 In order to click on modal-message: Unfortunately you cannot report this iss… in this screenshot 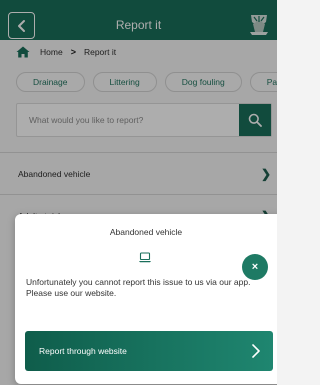, I will do `click(138, 287)`.